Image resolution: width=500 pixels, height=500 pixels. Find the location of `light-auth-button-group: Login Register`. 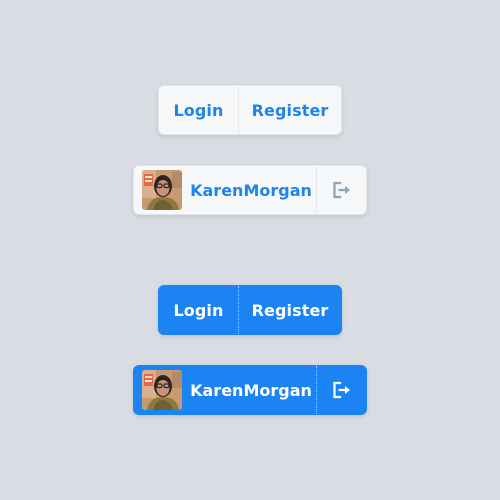

light-auth-button-group: Login Register is located at coordinates (250, 110).